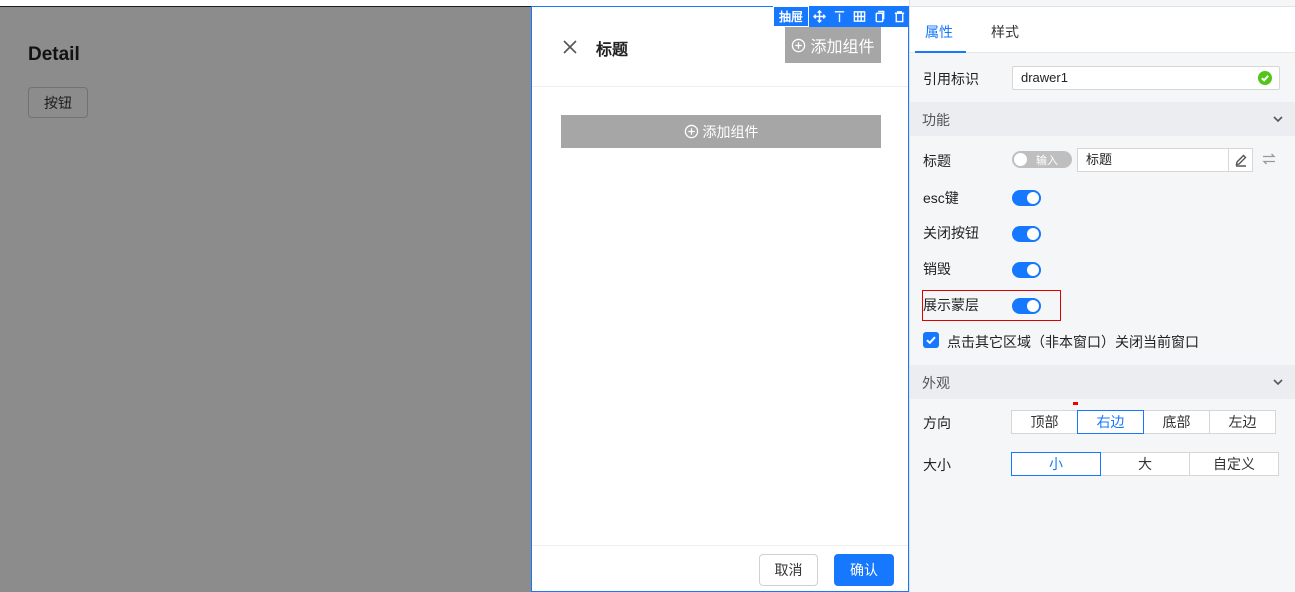 The height and width of the screenshot is (592, 1295). I want to click on section-appearance-title: 外观, so click(936, 383).